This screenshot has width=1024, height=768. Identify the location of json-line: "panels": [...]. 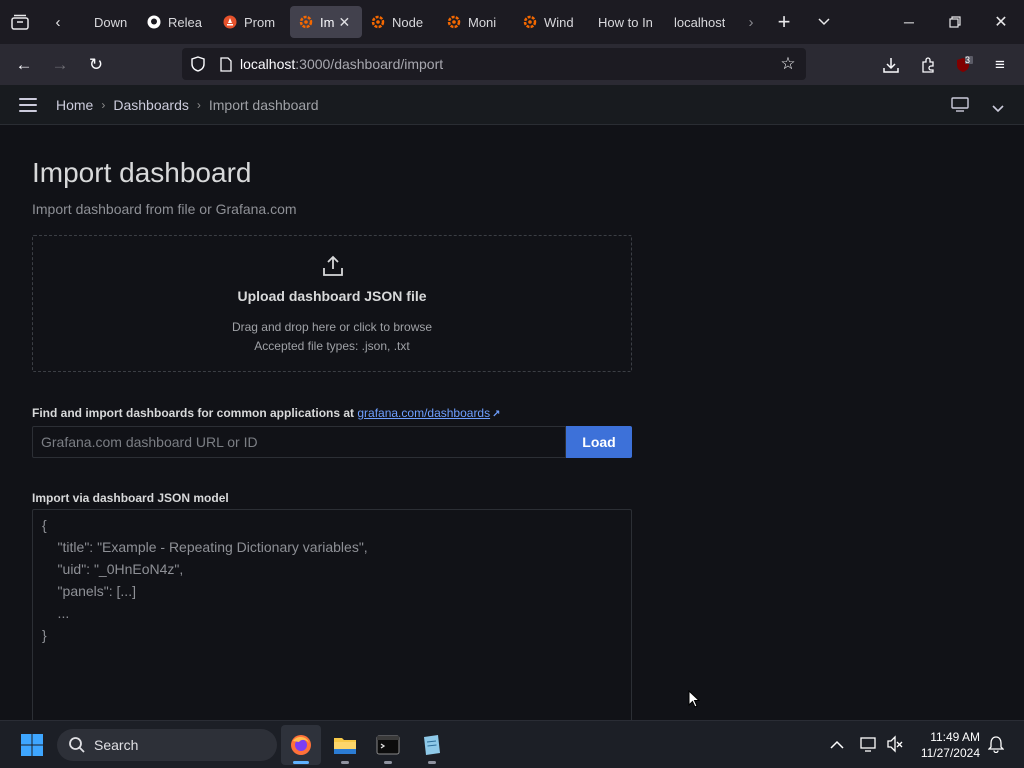
(89, 591).